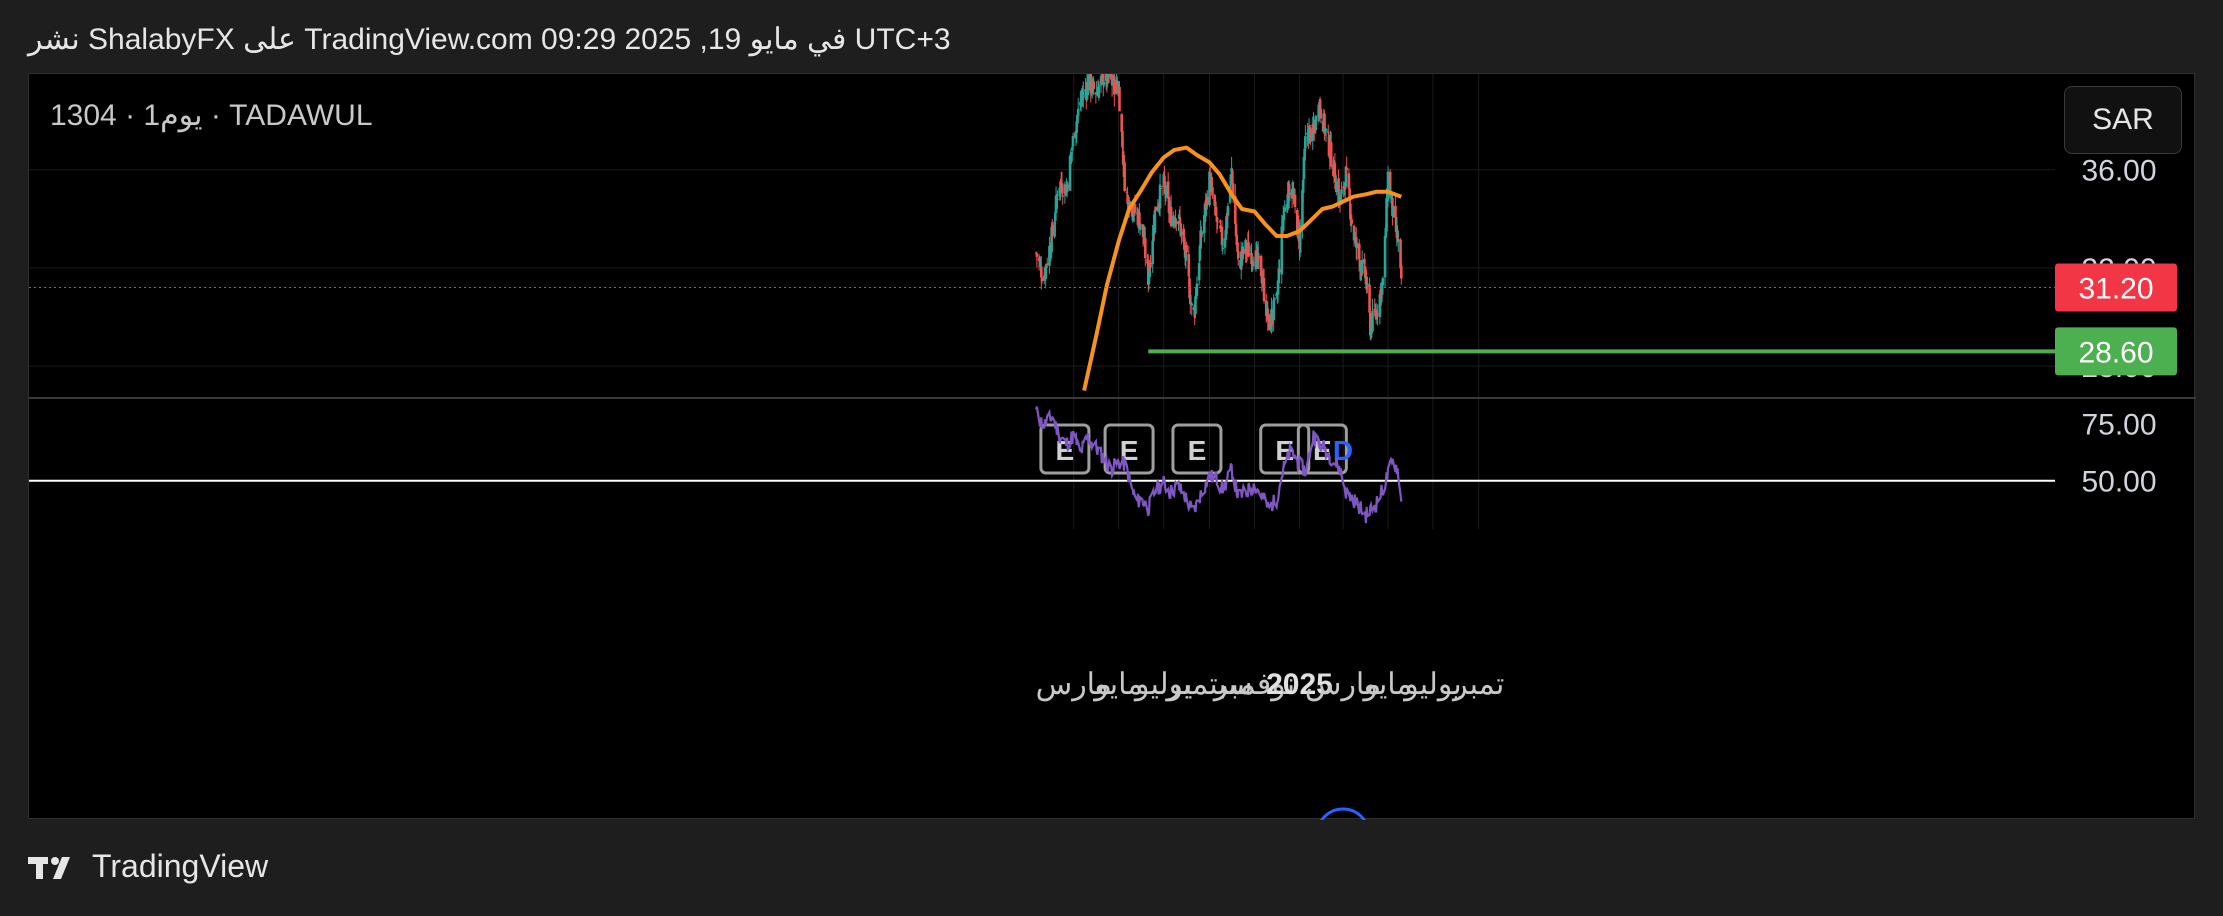  What do you see at coordinates (1197, 450) in the screenshot?
I see `earnings-marker-label: E` at bounding box center [1197, 450].